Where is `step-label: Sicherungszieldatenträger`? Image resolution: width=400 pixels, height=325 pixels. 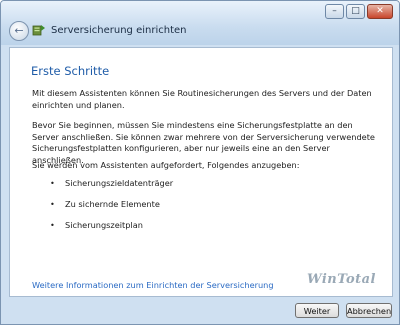
step-label: Sicherungszieldatenträger is located at coordinates (119, 183).